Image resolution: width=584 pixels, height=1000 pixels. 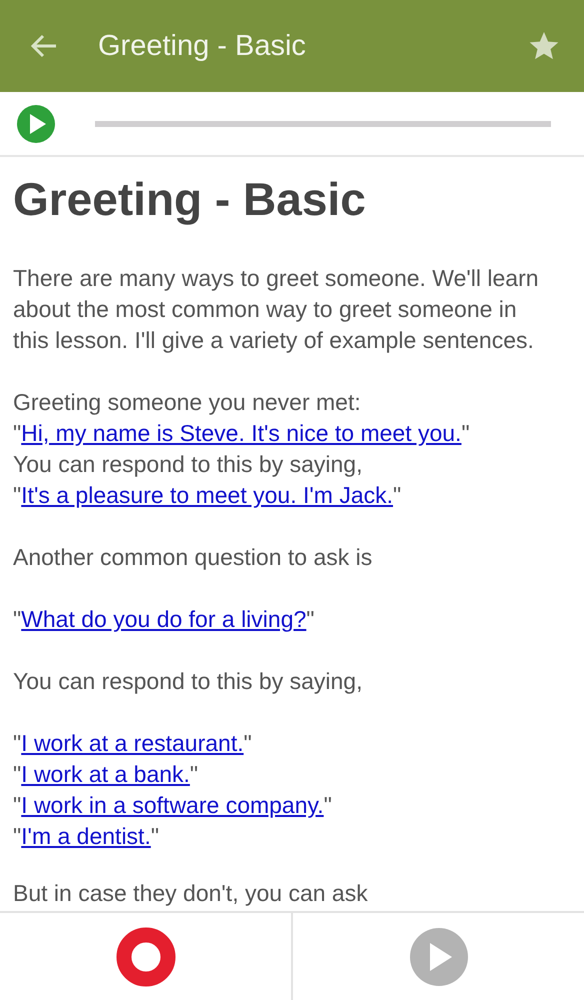 I want to click on app-bar-title: Greeting - Basic, so click(x=202, y=46).